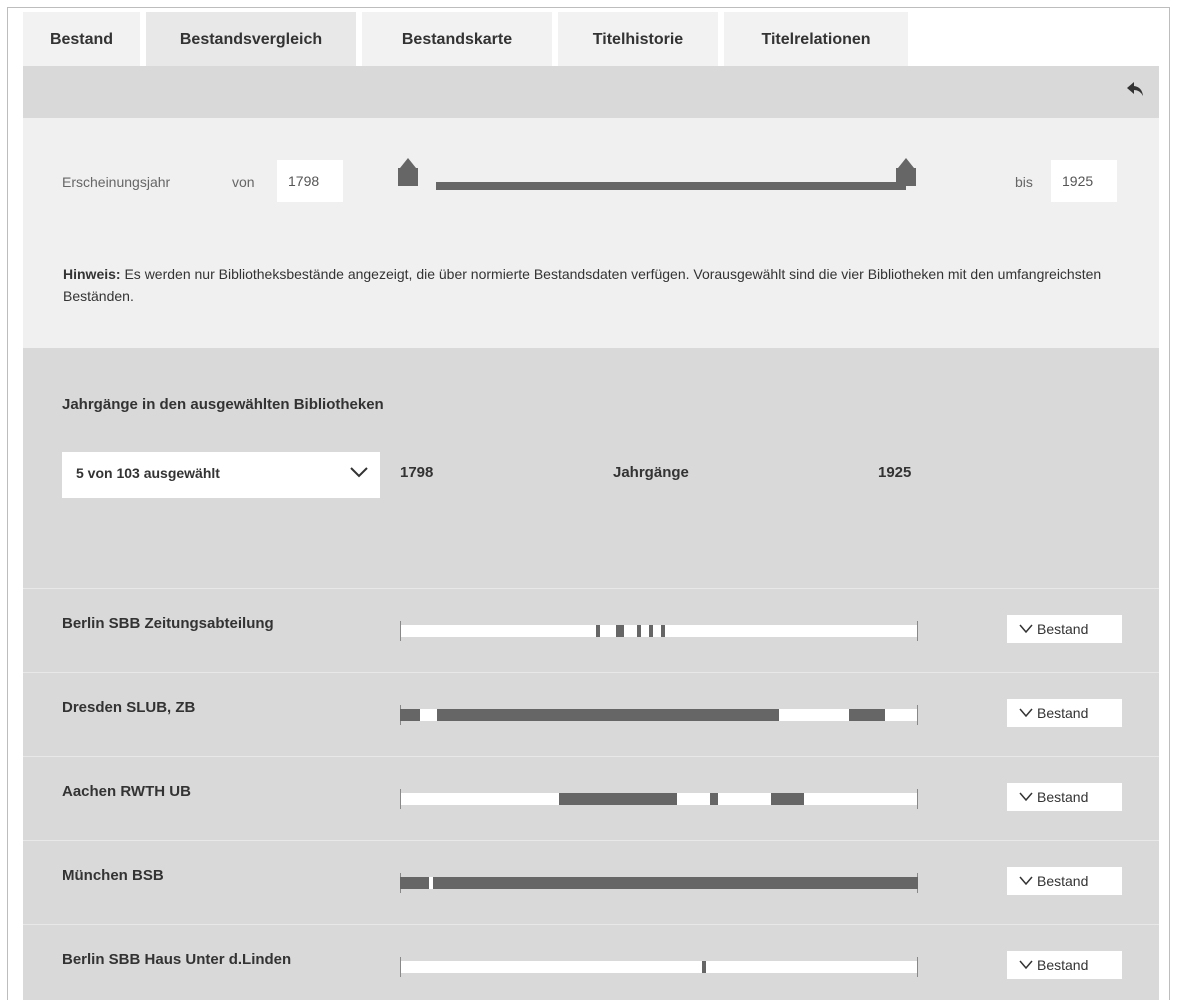 The height and width of the screenshot is (1000, 1177). Describe the element at coordinates (457, 39) in the screenshot. I see `tab-bestandskarte: Bestandskarte` at that location.